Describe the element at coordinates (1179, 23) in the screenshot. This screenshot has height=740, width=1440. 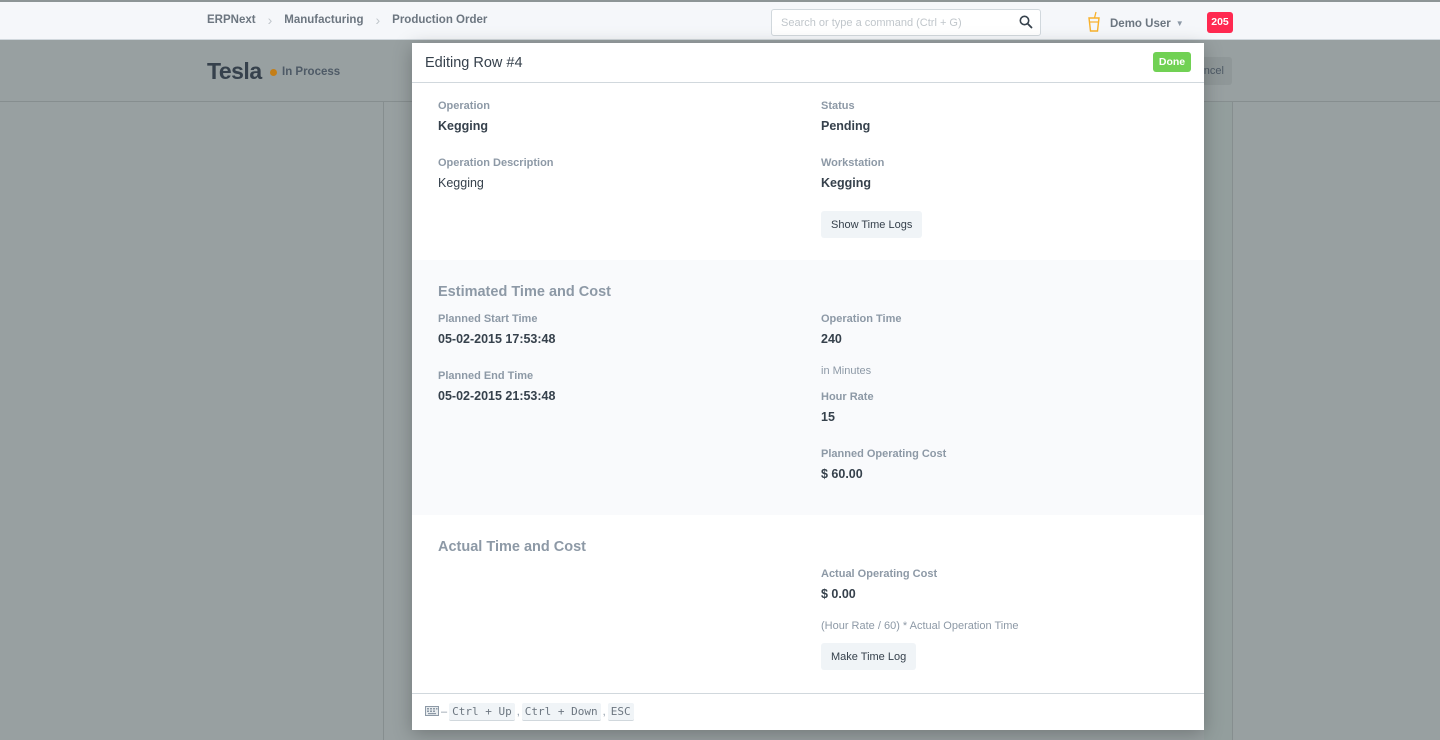
I see `caret-down-icon: ▼` at that location.